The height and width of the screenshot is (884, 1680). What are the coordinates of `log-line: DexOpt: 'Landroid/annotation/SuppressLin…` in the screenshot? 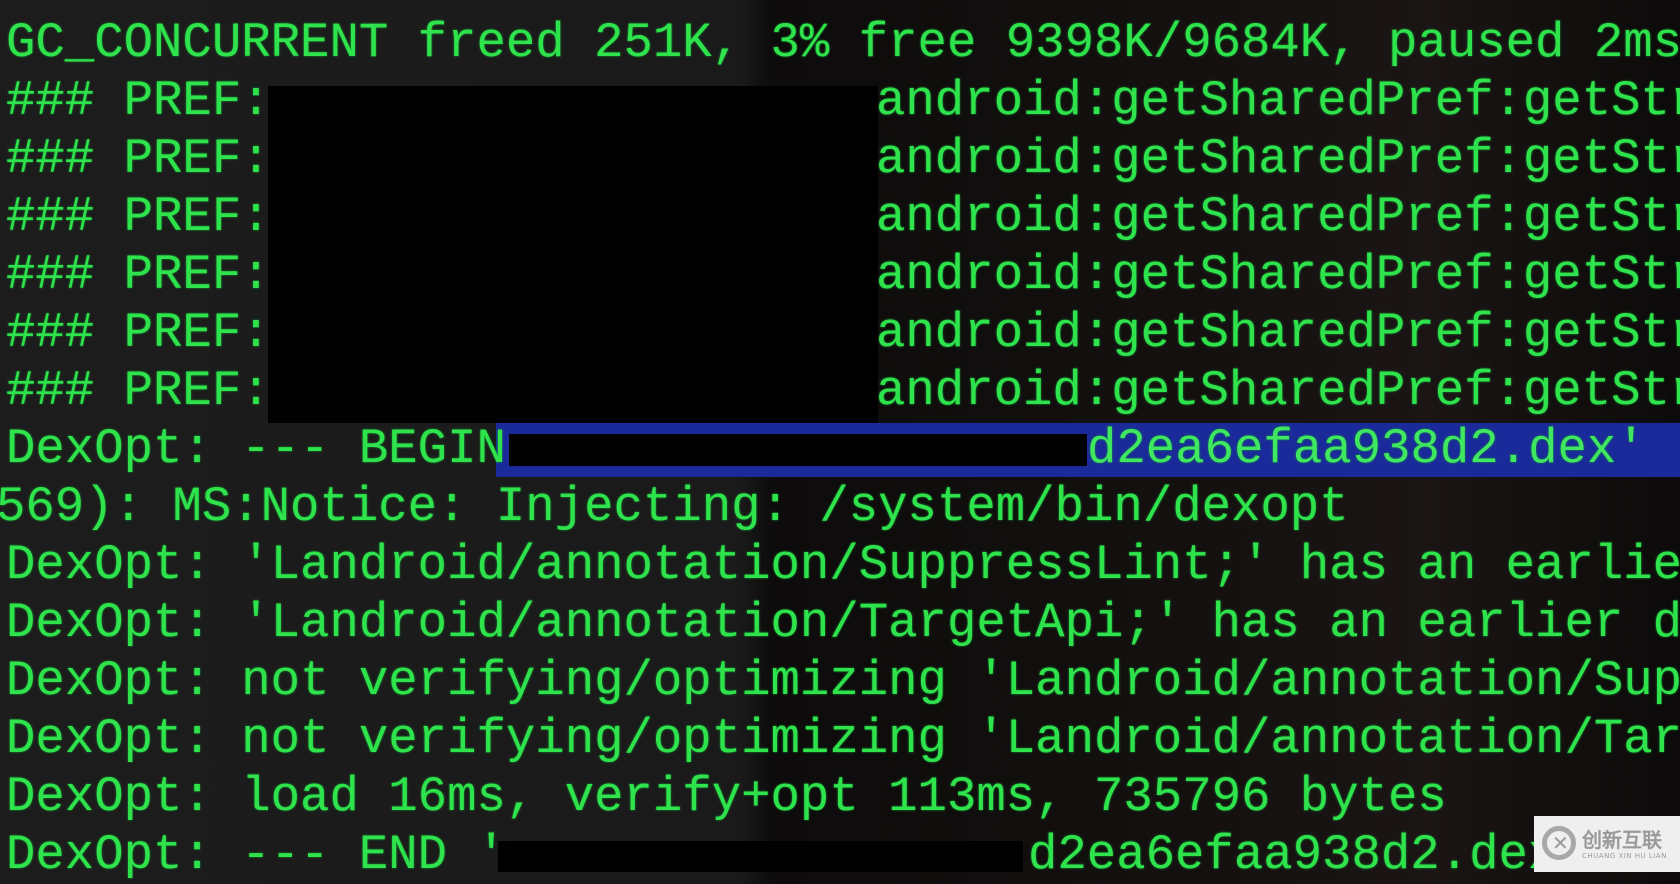 It's located at (843, 565).